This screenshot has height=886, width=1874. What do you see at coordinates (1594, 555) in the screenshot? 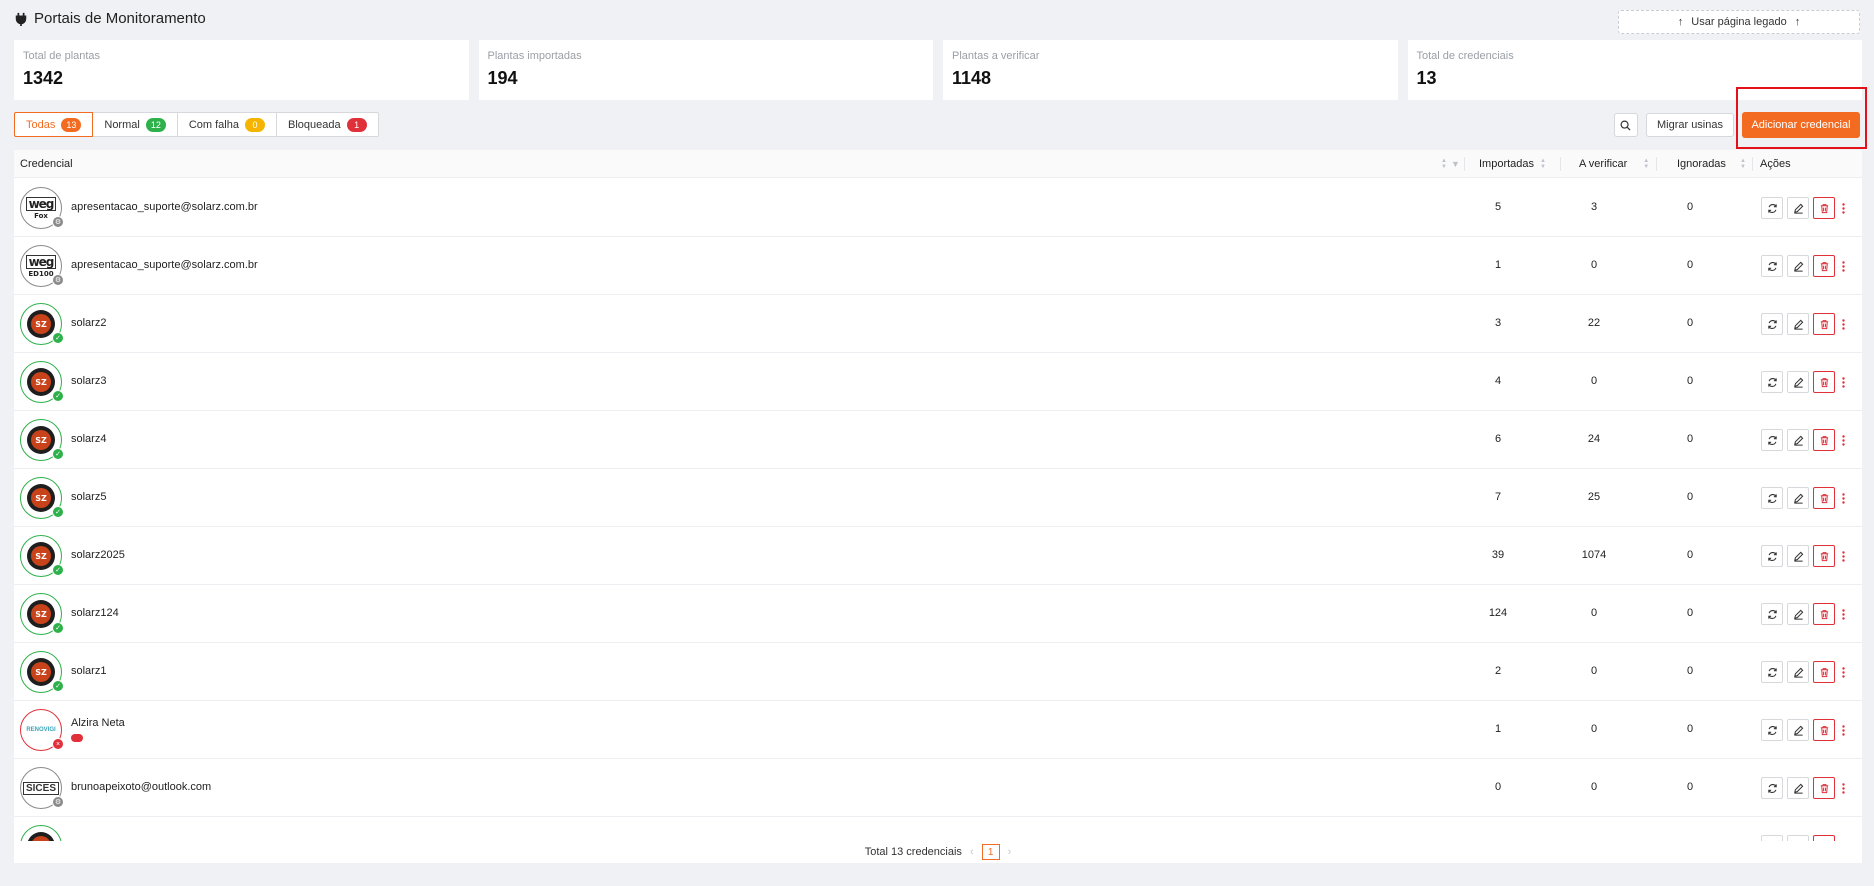
I see `to-verify-count: 1074` at bounding box center [1594, 555].